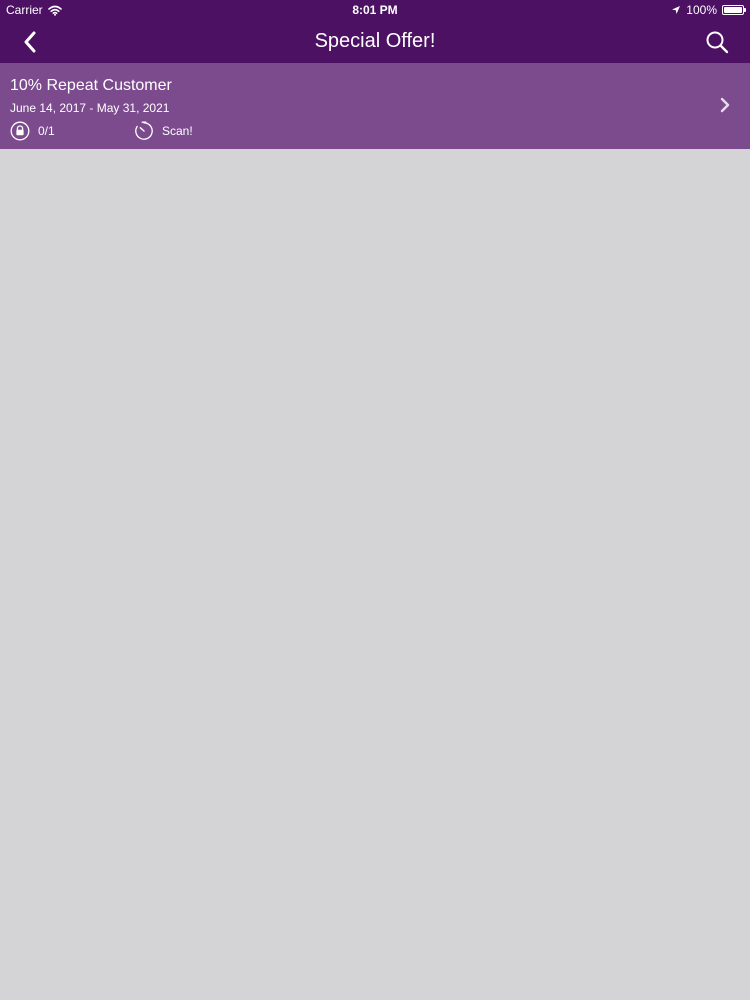  I want to click on status-bar: Carrier 8:01 PM 100%, so click(375, 10).